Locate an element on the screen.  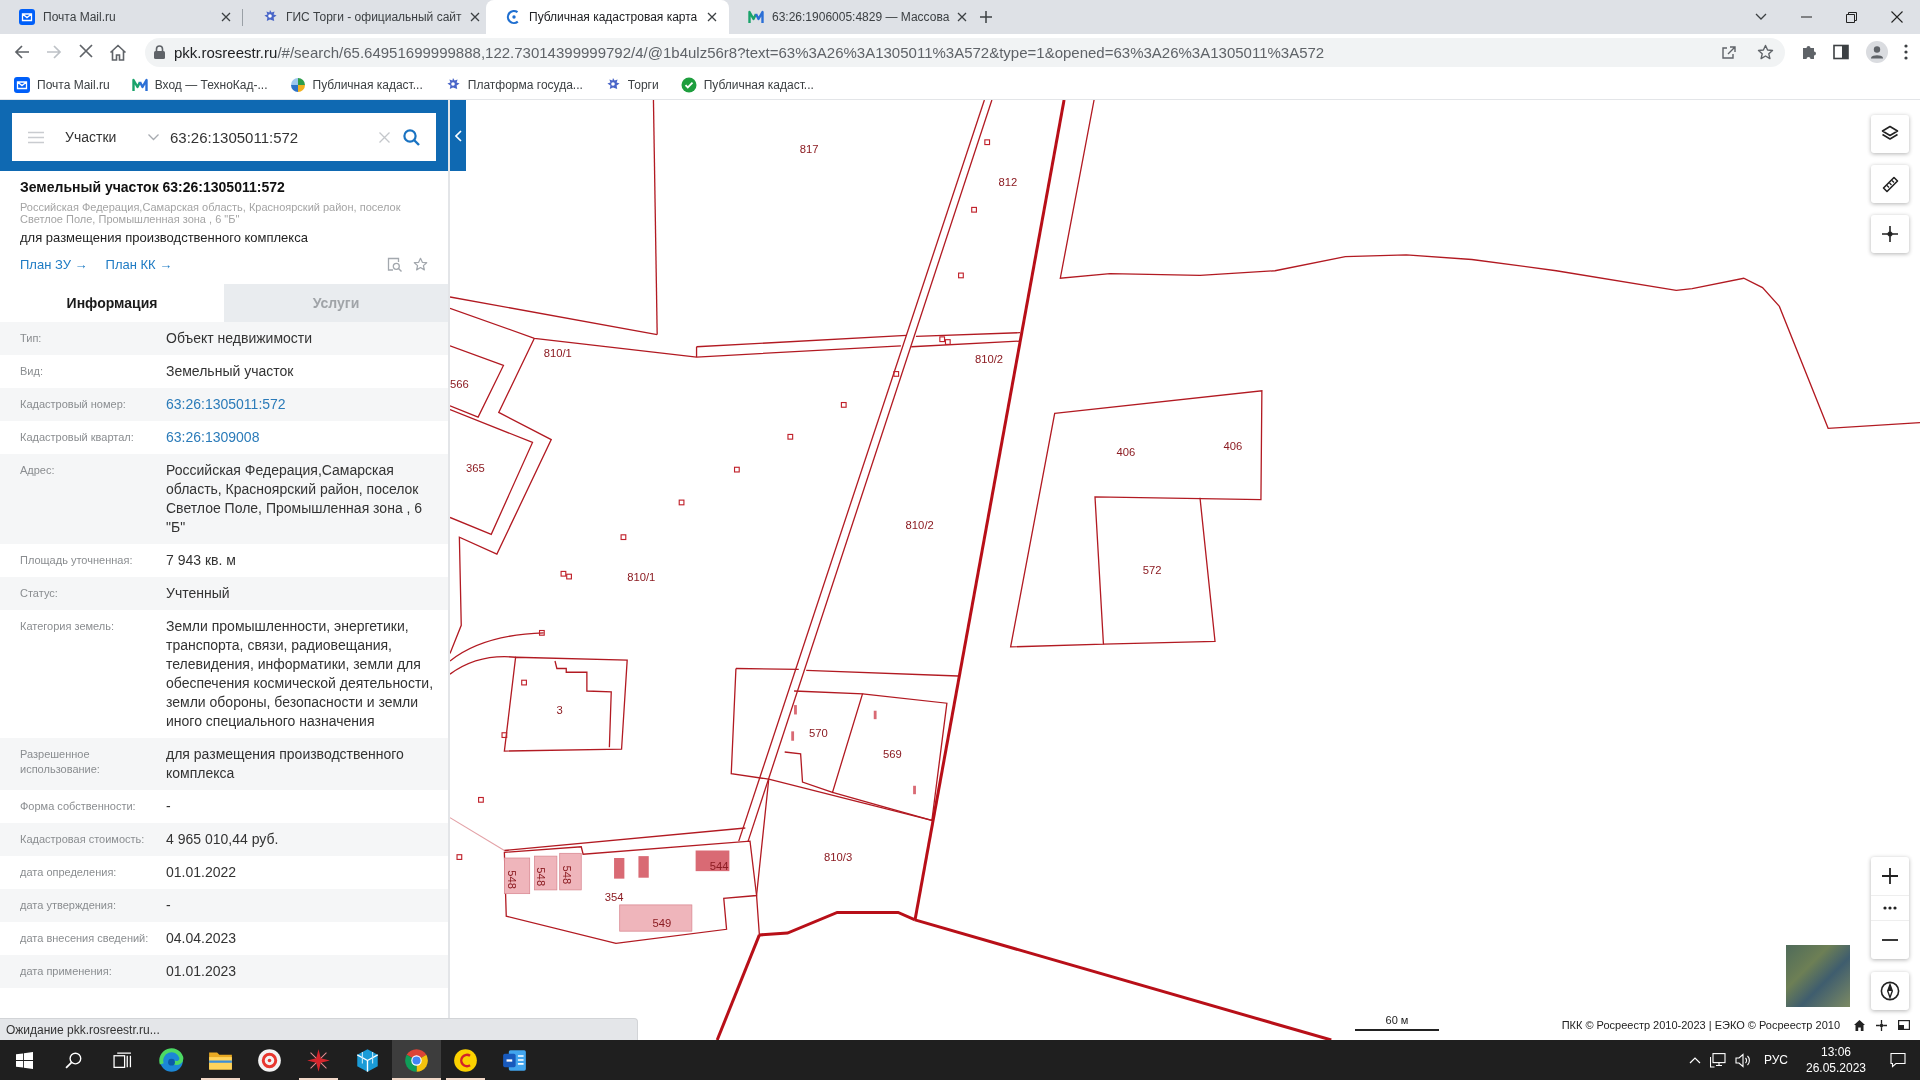
parcel-number: 544 is located at coordinates (719, 866).